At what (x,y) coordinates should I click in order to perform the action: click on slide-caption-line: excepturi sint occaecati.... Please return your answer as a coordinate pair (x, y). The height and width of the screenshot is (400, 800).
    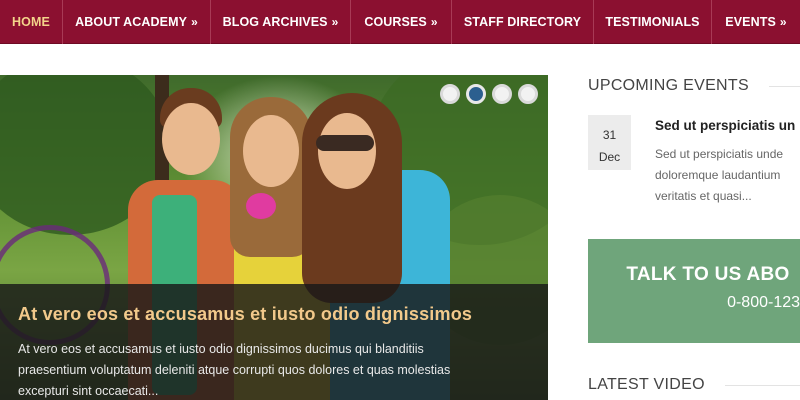
    Looking at the image, I should click on (88, 391).